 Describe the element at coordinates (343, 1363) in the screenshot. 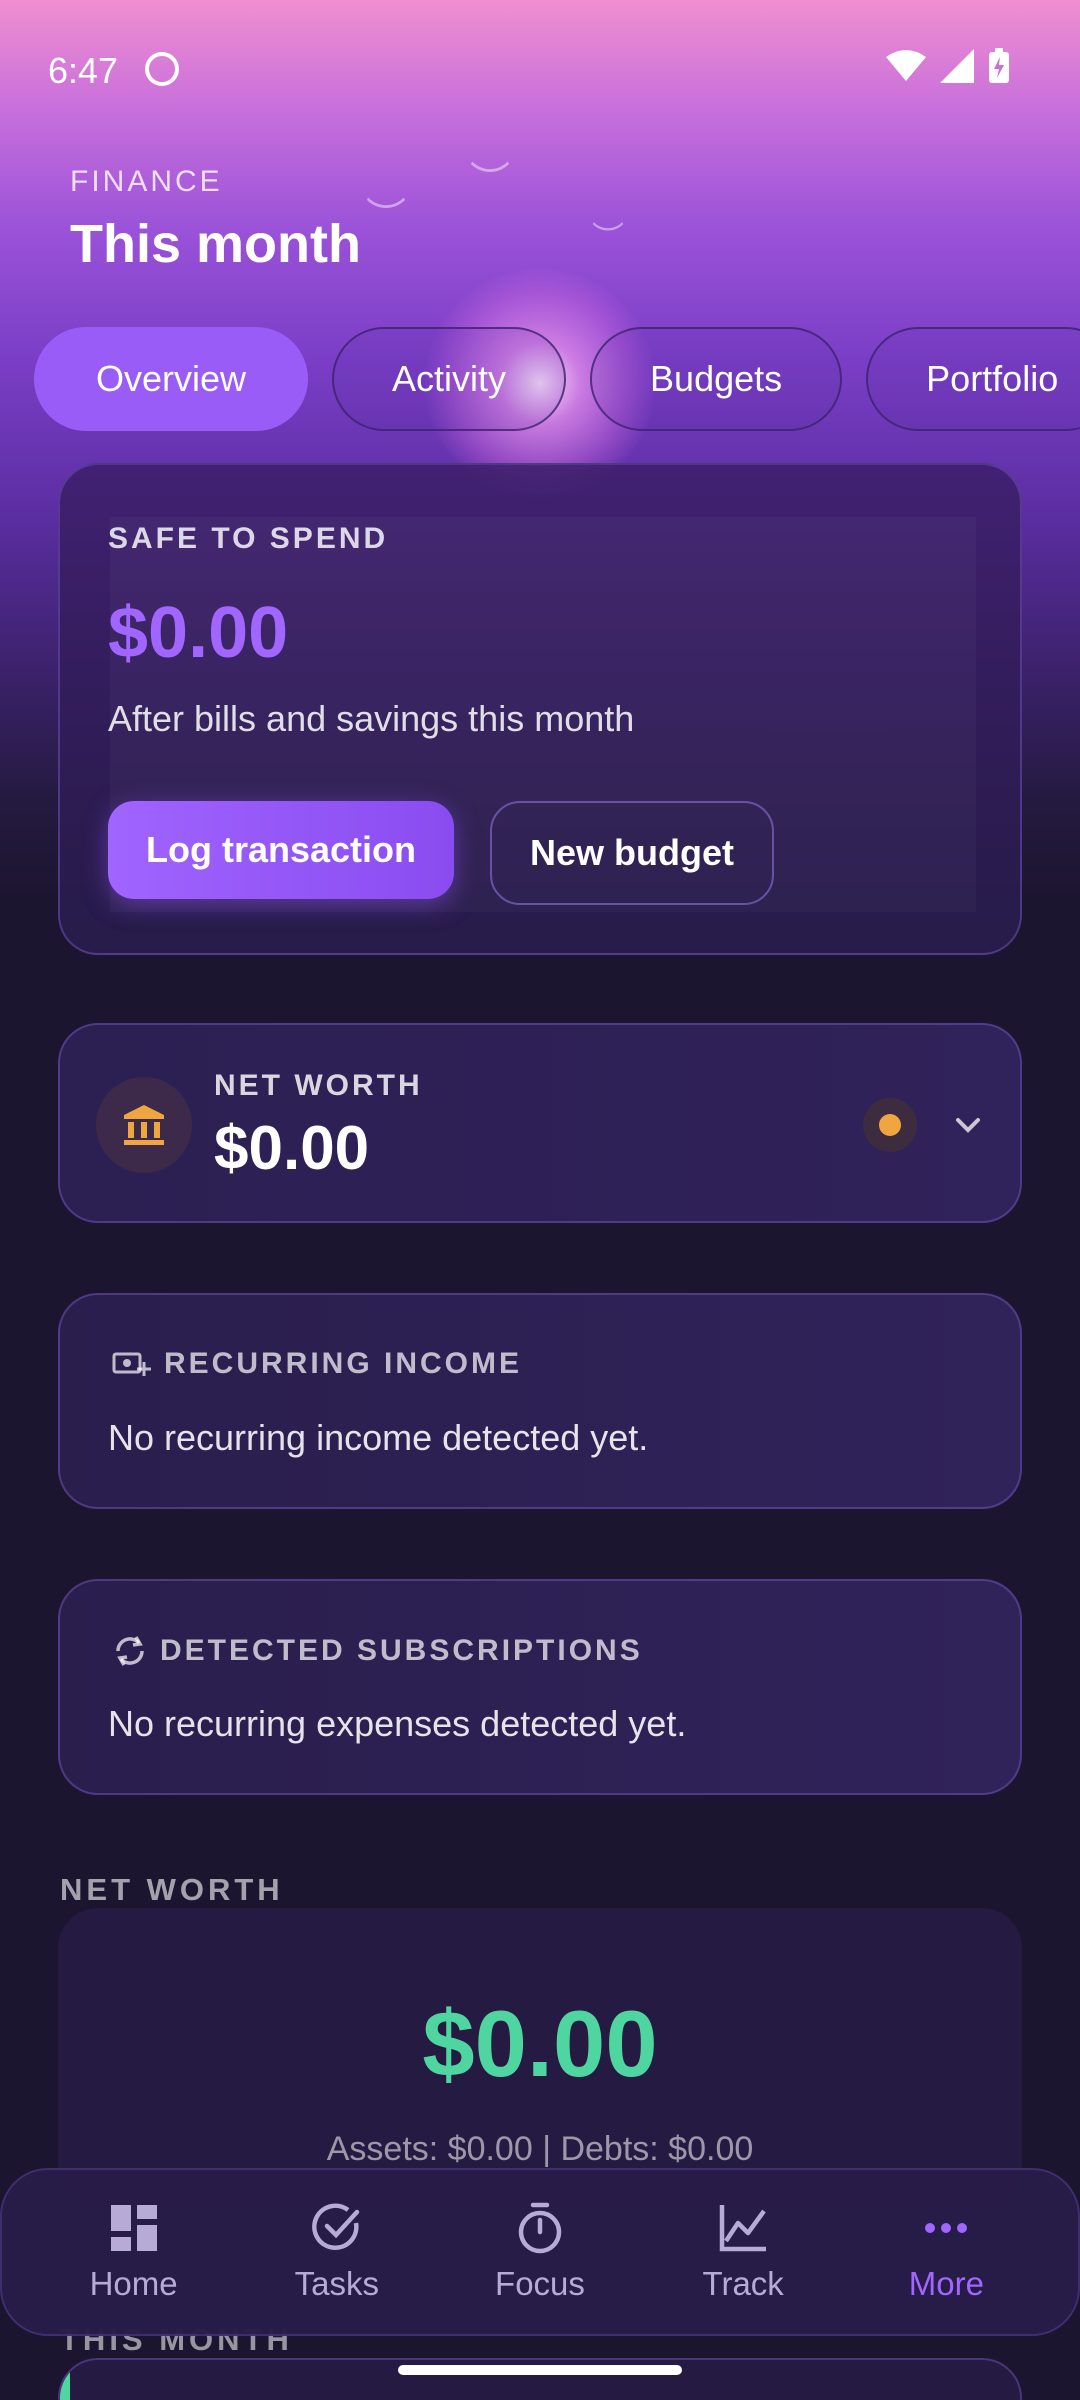

I see `recurring-income-label: RECURRING INCOME` at that location.